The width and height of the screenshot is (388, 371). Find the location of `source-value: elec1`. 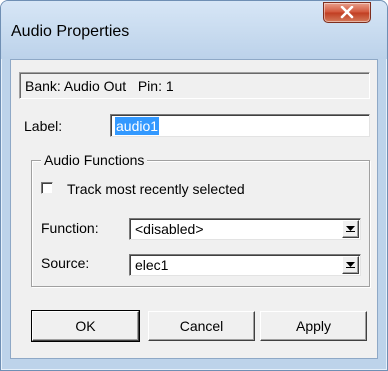

source-value: elec1 is located at coordinates (152, 265).